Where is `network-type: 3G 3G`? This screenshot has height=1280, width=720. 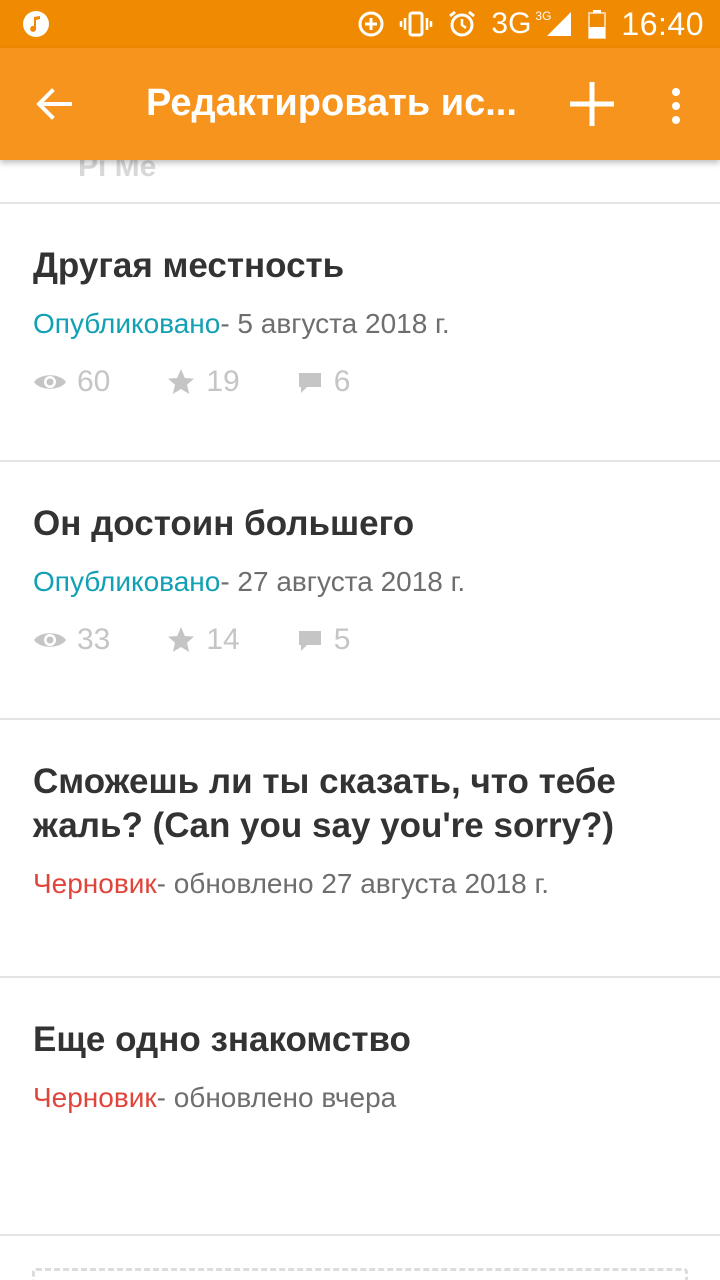 network-type: 3G 3G is located at coordinates (521, 24).